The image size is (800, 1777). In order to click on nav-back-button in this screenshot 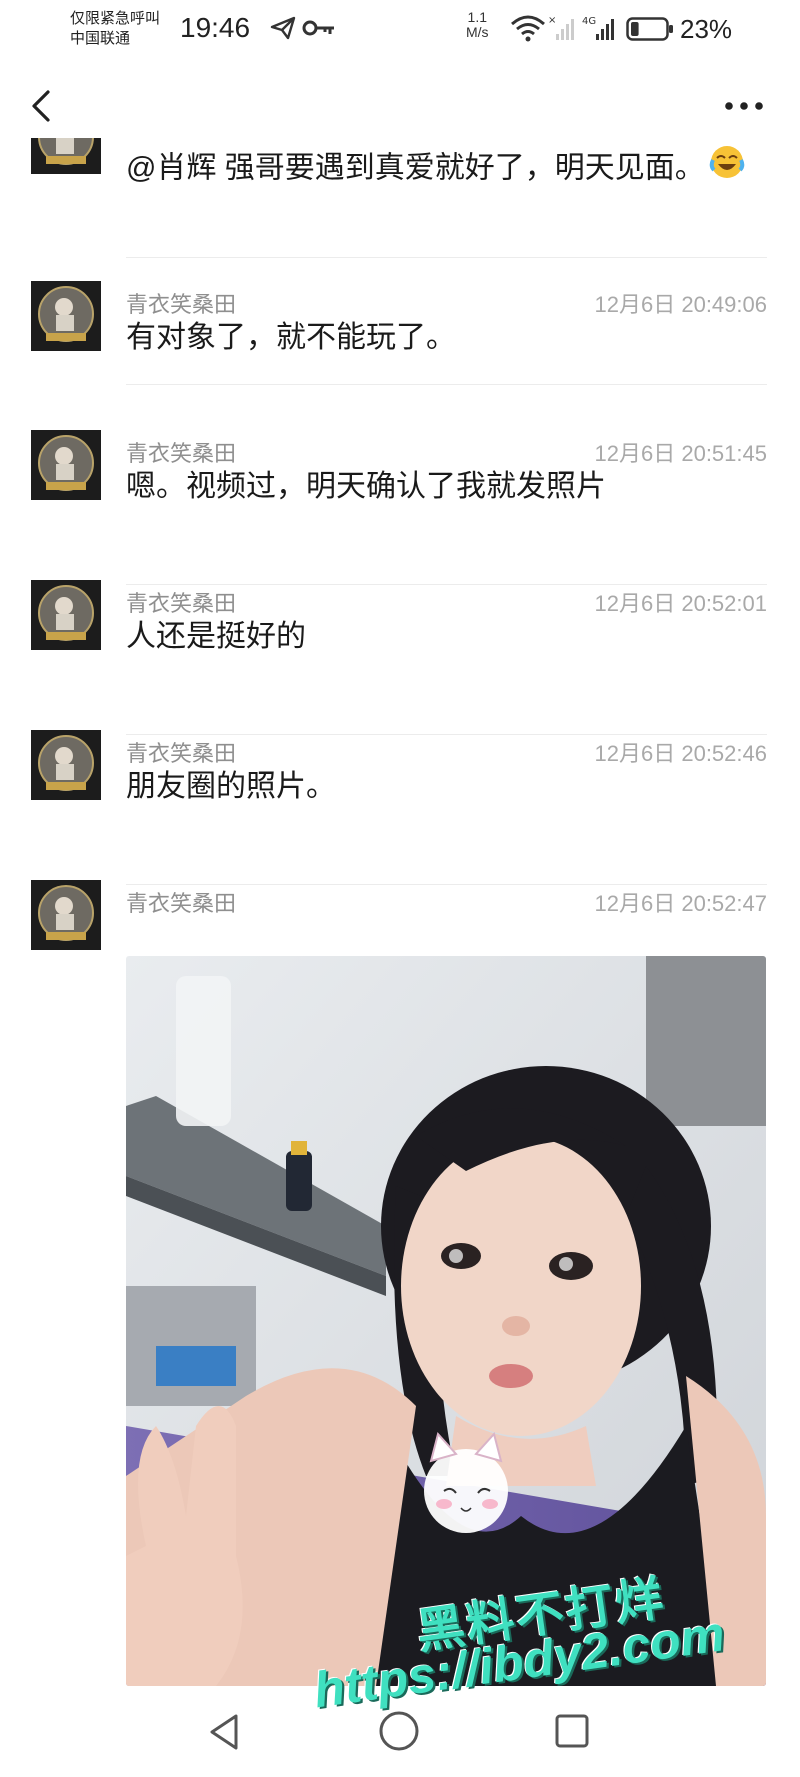, I will do `click(224, 1734)`.